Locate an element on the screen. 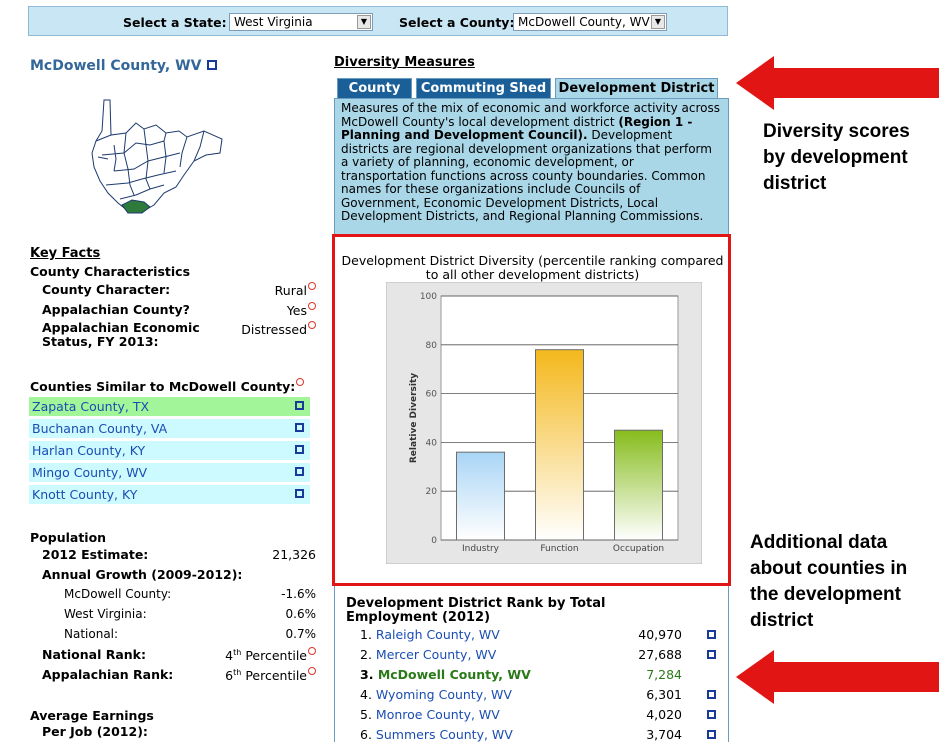  similar-county-item: Knott County, KY is located at coordinates (169, 494).